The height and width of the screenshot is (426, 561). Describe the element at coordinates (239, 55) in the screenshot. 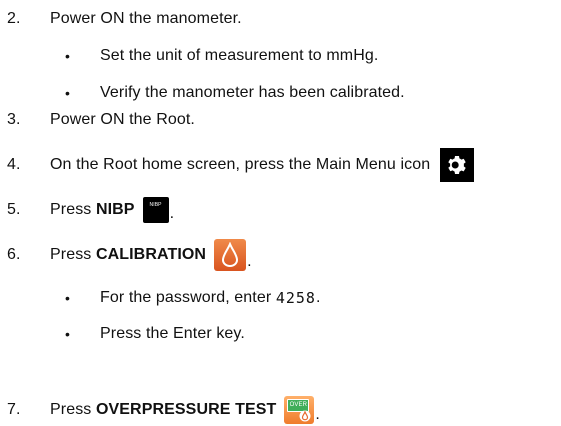

I see `substep-text: Set the unit of measurement to mmHg.` at that location.